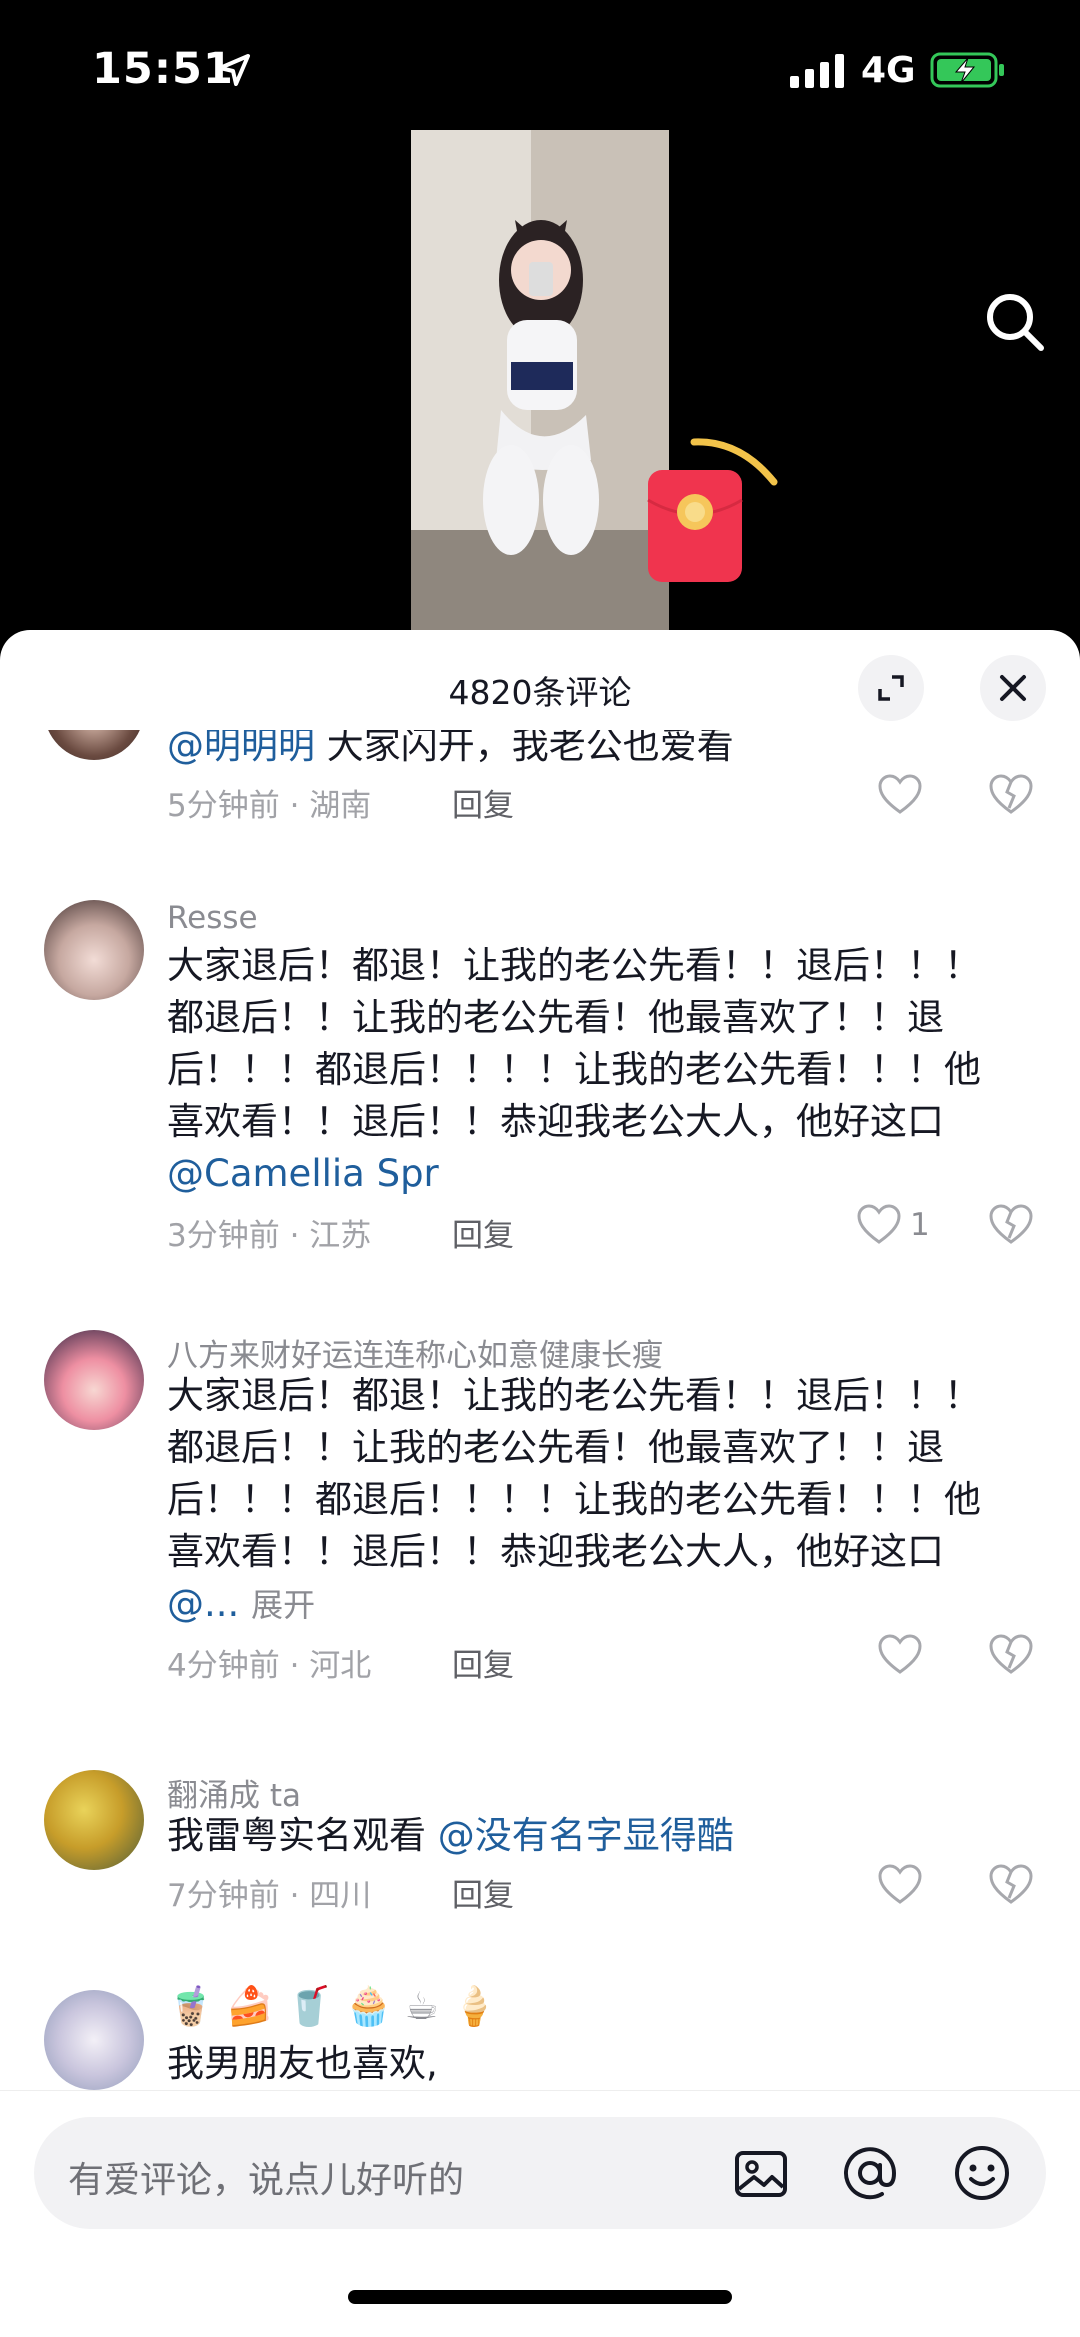  I want to click on comment-input-placeholder: 有爱评论，说点儿好听的, so click(266, 2180).